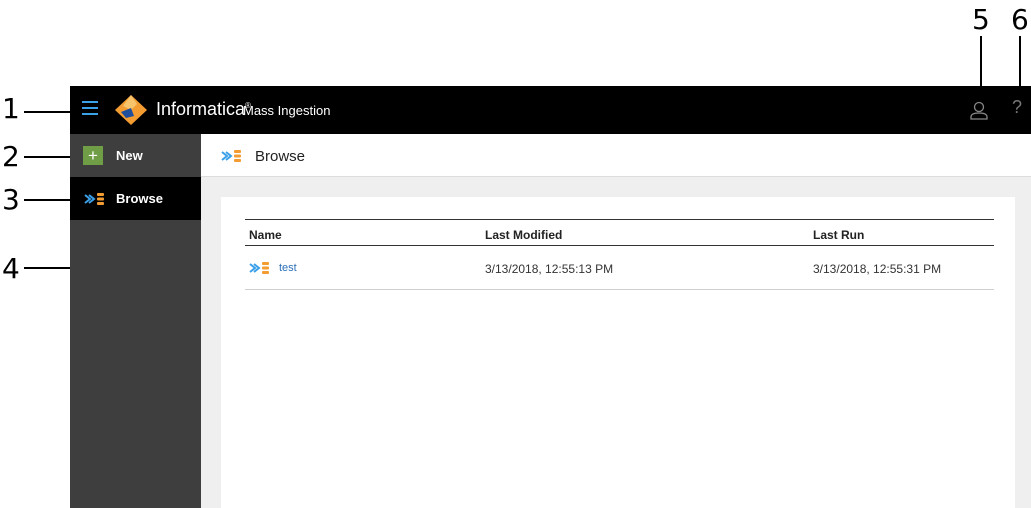 This screenshot has height=508, width=1031. What do you see at coordinates (1017, 107) in the screenshot?
I see `help-icon: ?` at bounding box center [1017, 107].